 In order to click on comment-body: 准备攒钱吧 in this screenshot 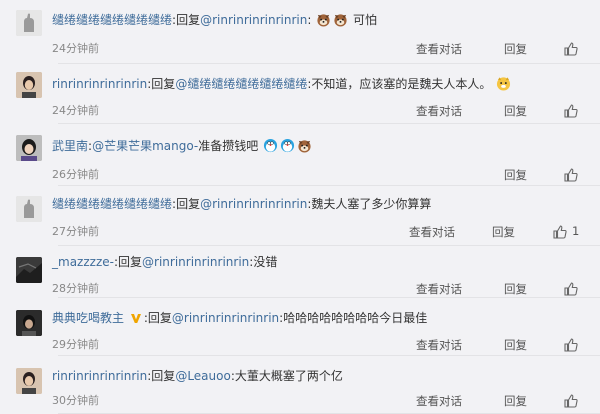, I will do `click(228, 146)`.